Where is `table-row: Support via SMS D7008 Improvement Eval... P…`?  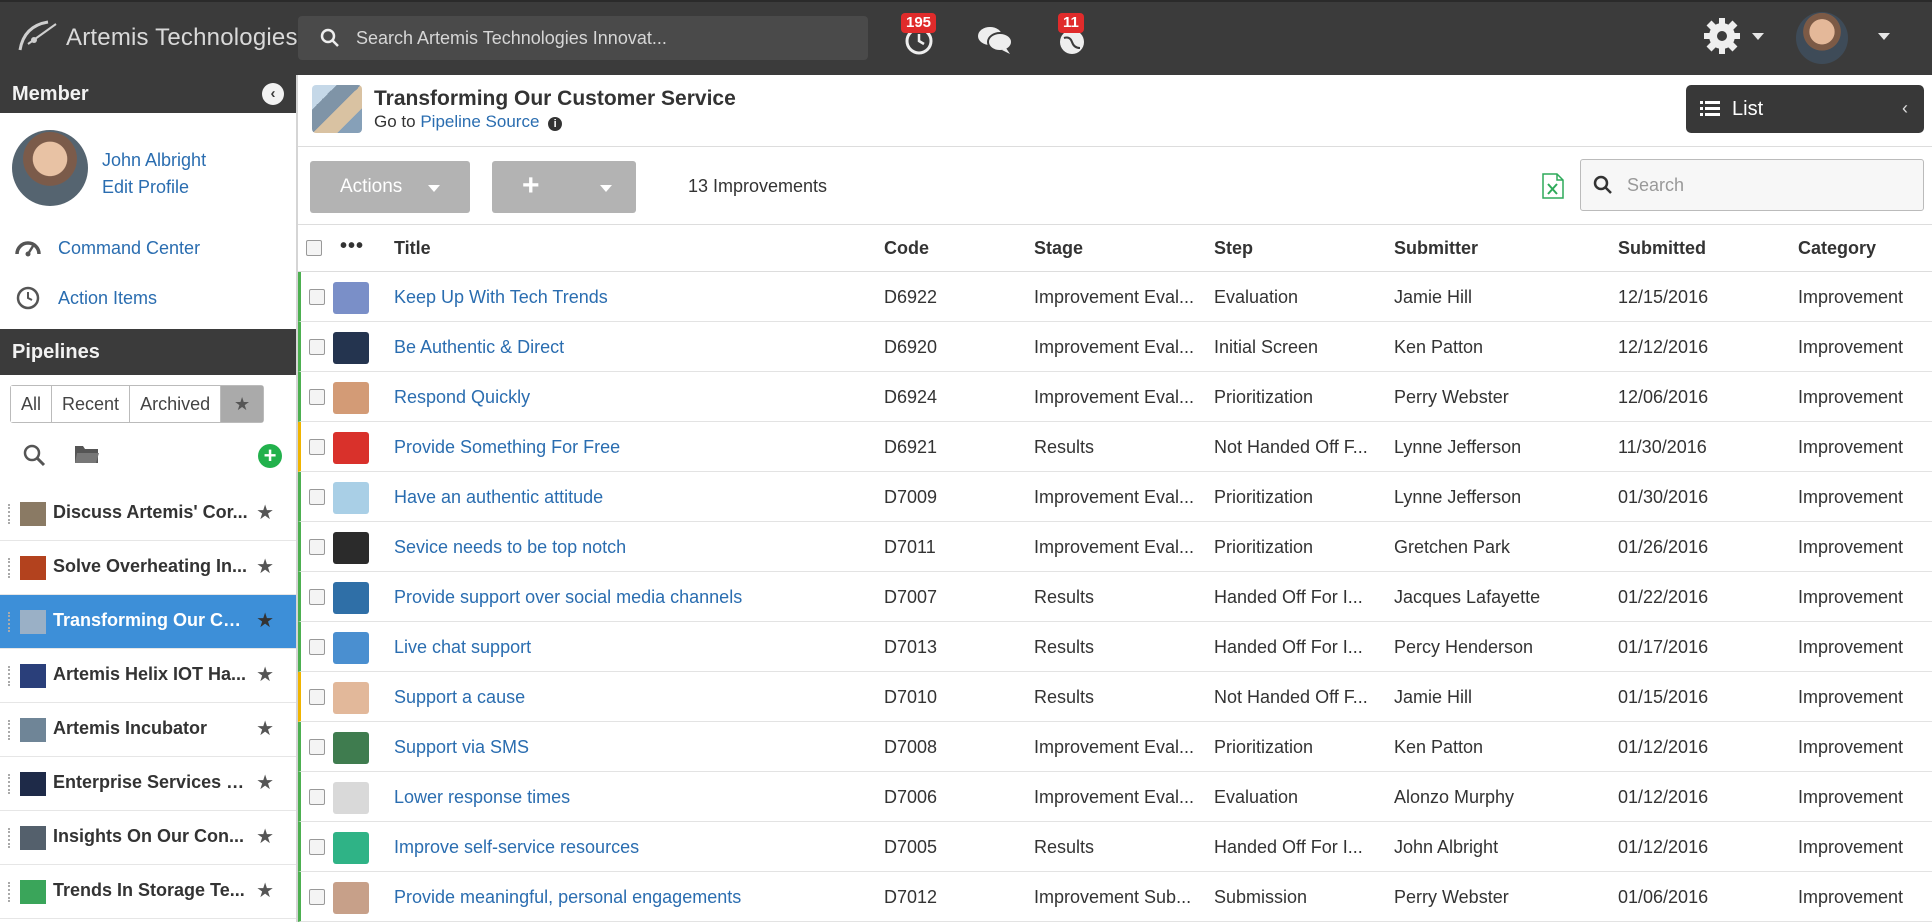 table-row: Support via SMS D7008 Improvement Eval... P… is located at coordinates (1115, 747).